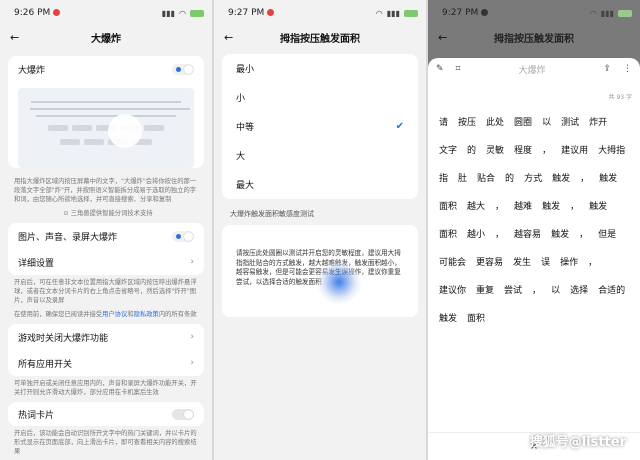  I want to click on media-toggle-row: 图片、声音、录屏大爆炸, so click(106, 236).